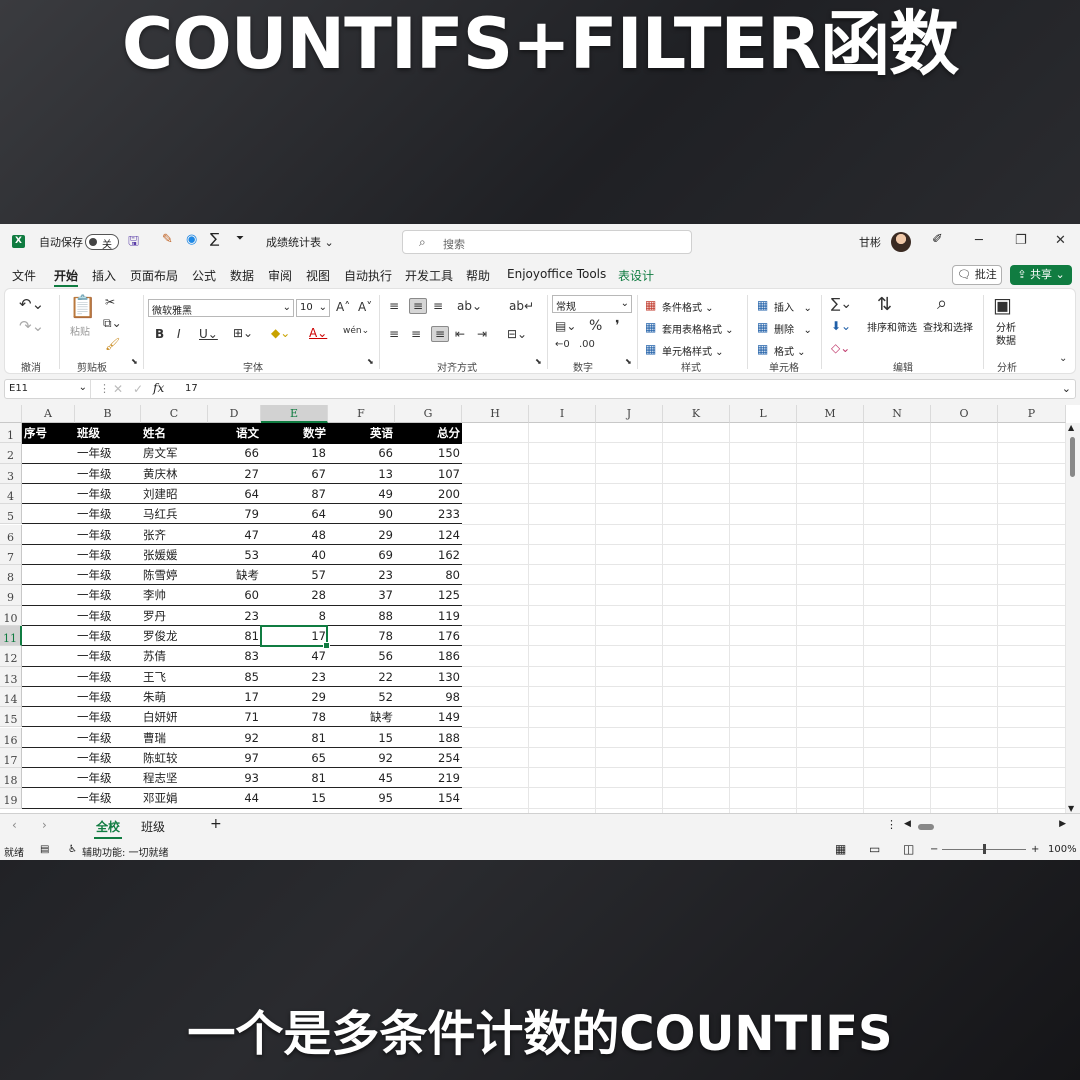  Describe the element at coordinates (294, 616) in the screenshot. I see `table-cell: 8` at that location.